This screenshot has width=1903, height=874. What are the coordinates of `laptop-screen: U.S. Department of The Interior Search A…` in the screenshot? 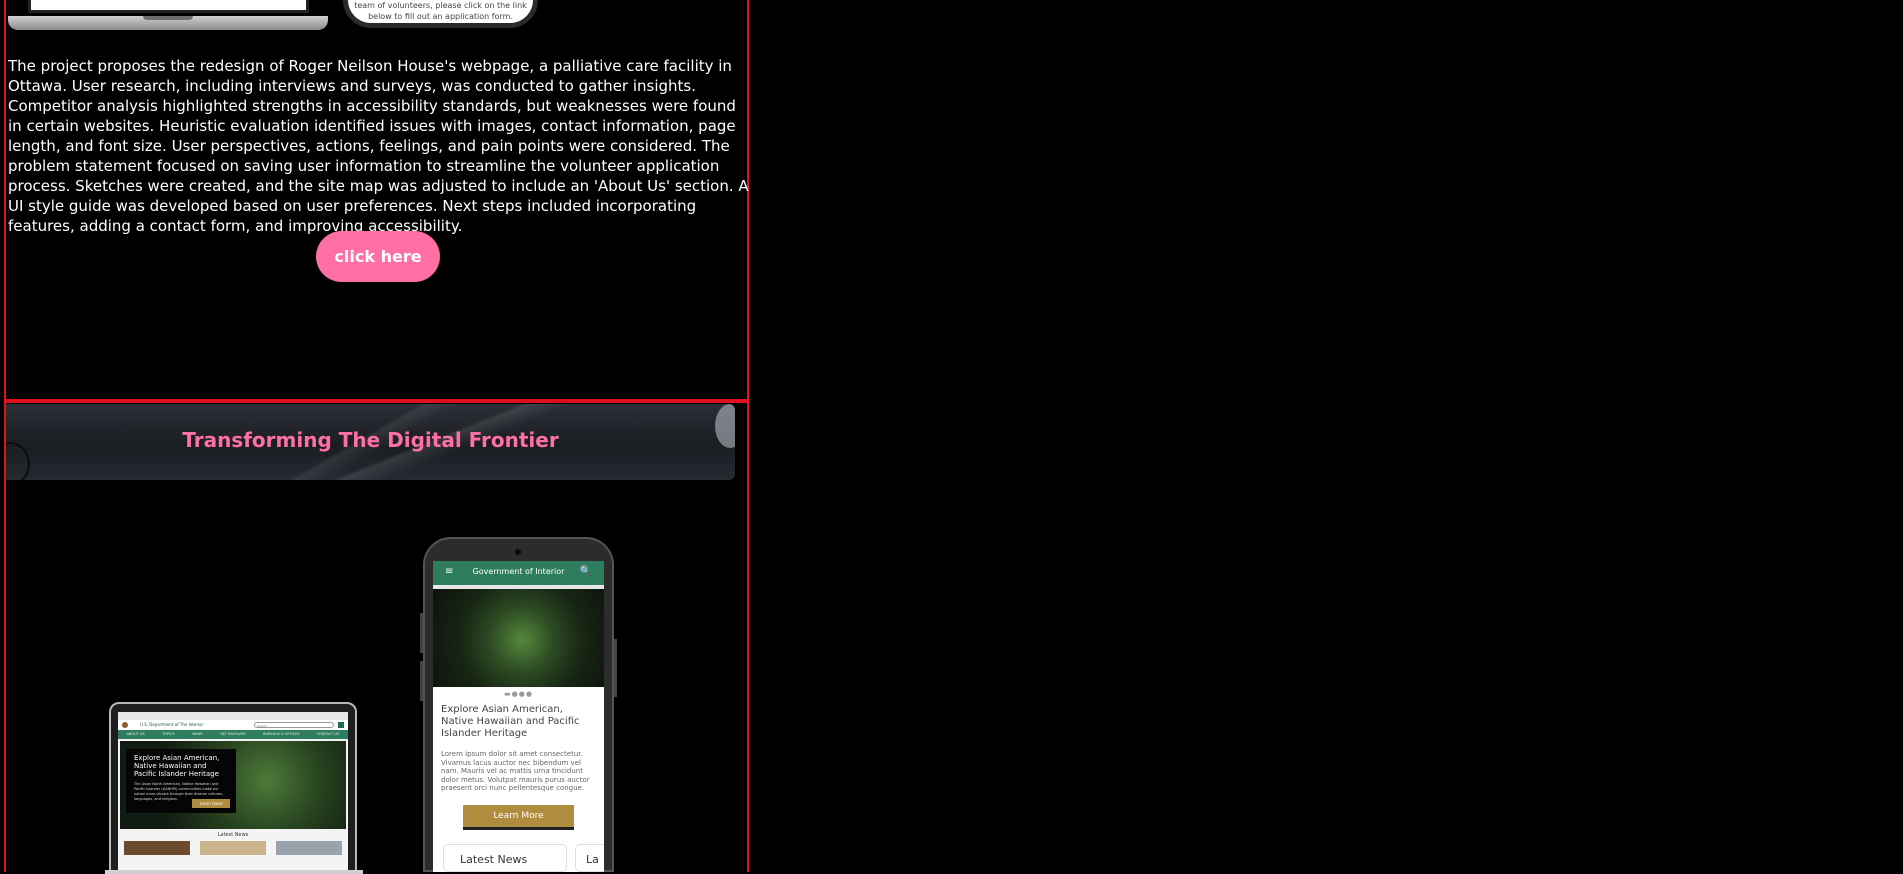 It's located at (233, 792).